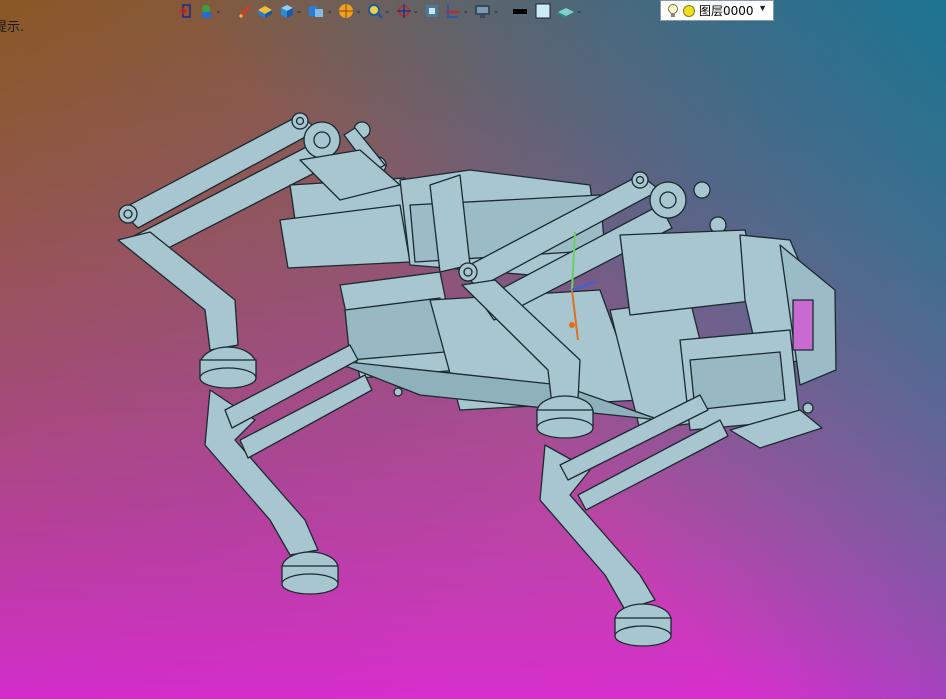 The height and width of the screenshot is (699, 946). I want to click on lightbulb-icon, so click(673, 11).